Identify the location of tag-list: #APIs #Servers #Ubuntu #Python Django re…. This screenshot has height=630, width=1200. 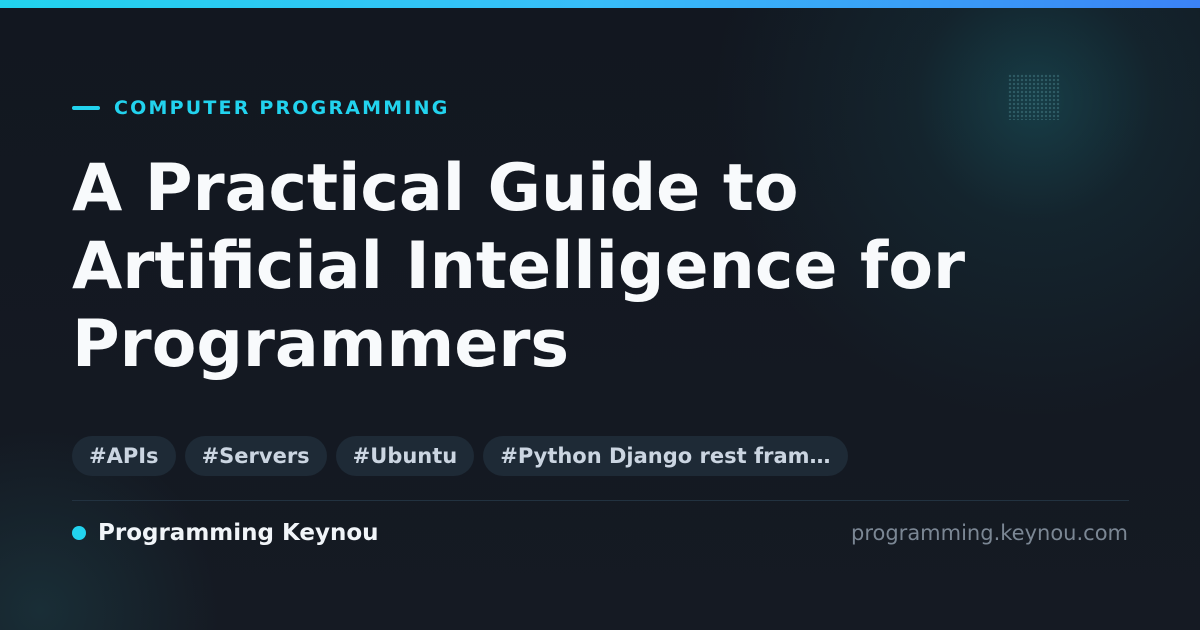
(460, 456).